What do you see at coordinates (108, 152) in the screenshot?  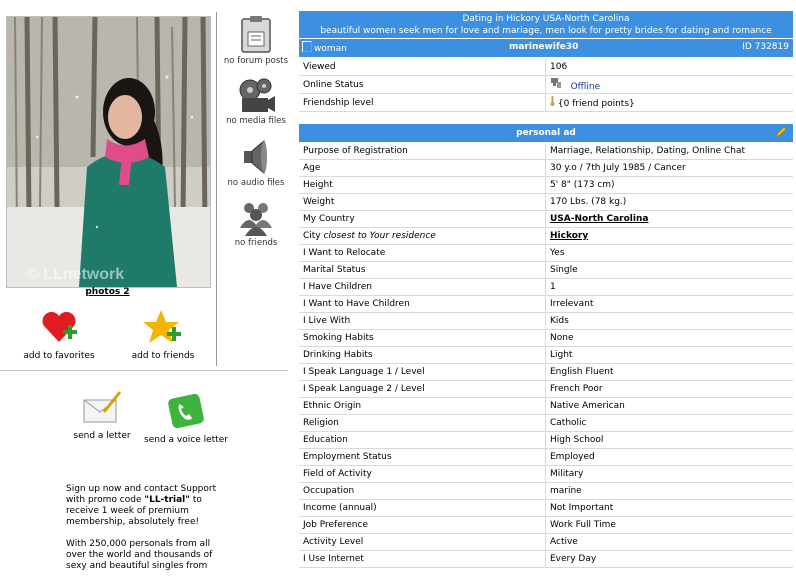 I see `profile-photo: © LLnetwork` at bounding box center [108, 152].